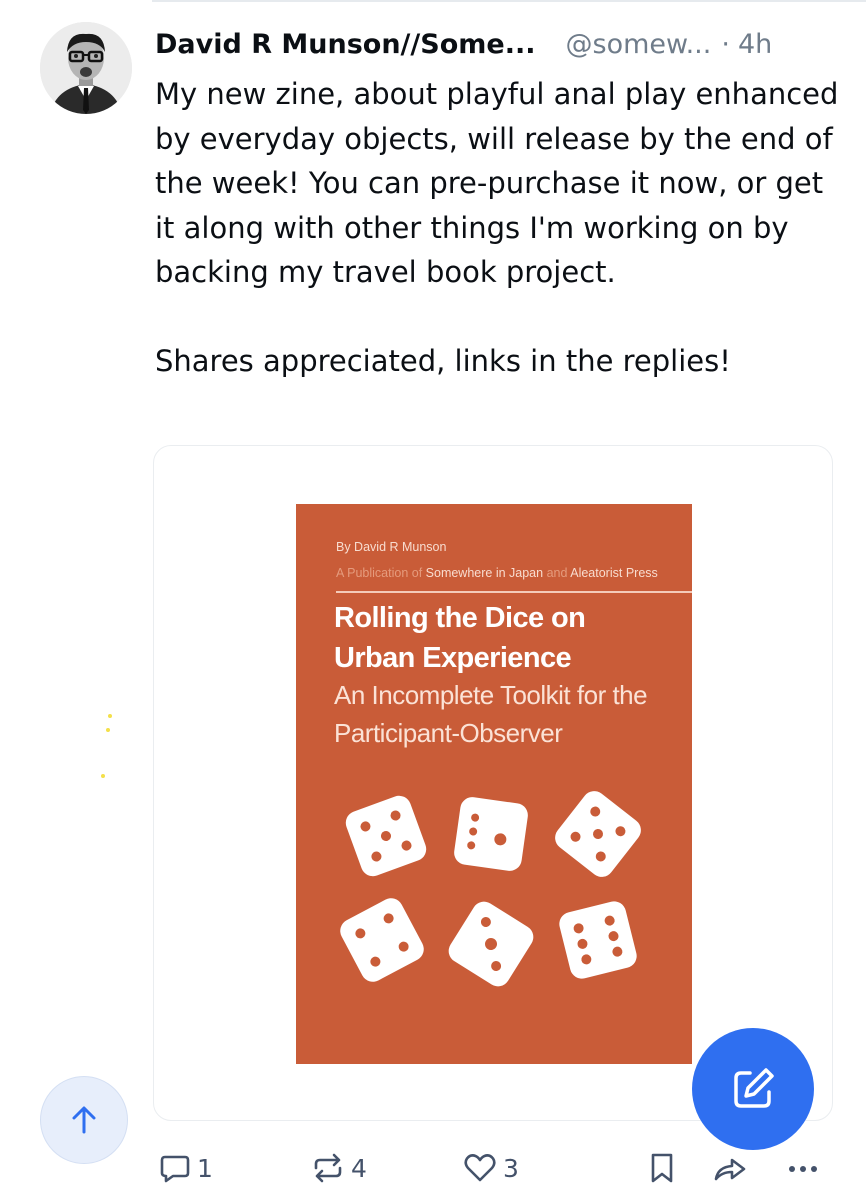 The width and height of the screenshot is (866, 1200). I want to click on share-icon, so click(730, 1169).